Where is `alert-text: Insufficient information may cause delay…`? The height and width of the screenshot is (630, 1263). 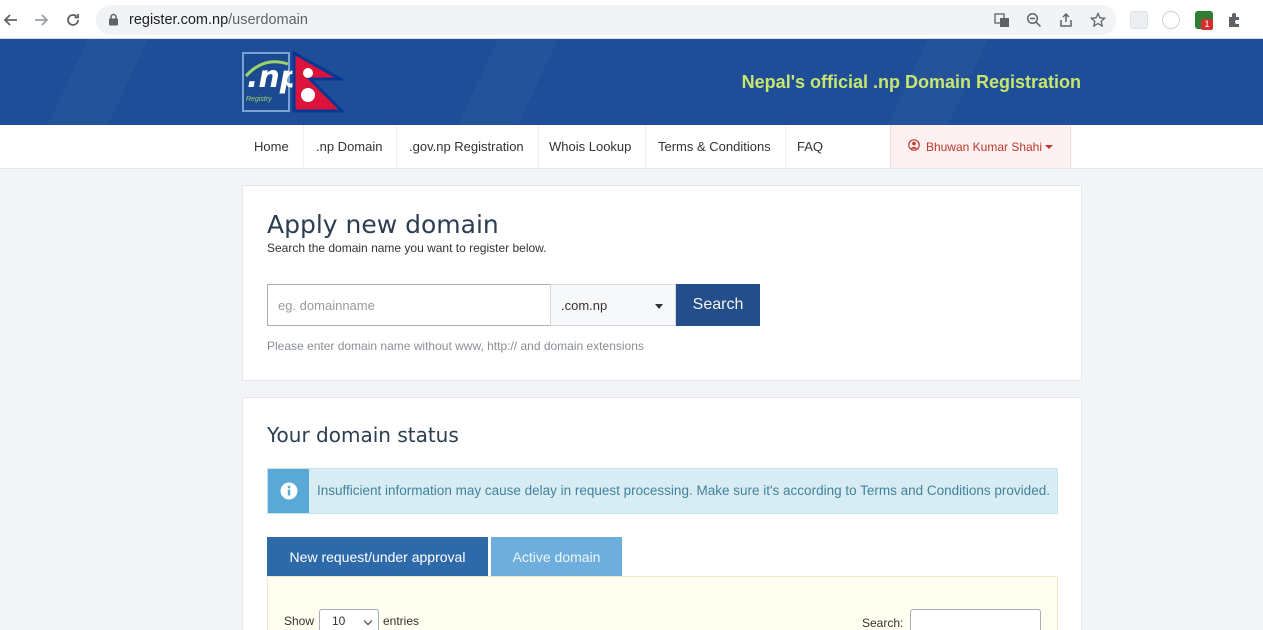
alert-text: Insufficient information may cause delay… is located at coordinates (683, 490).